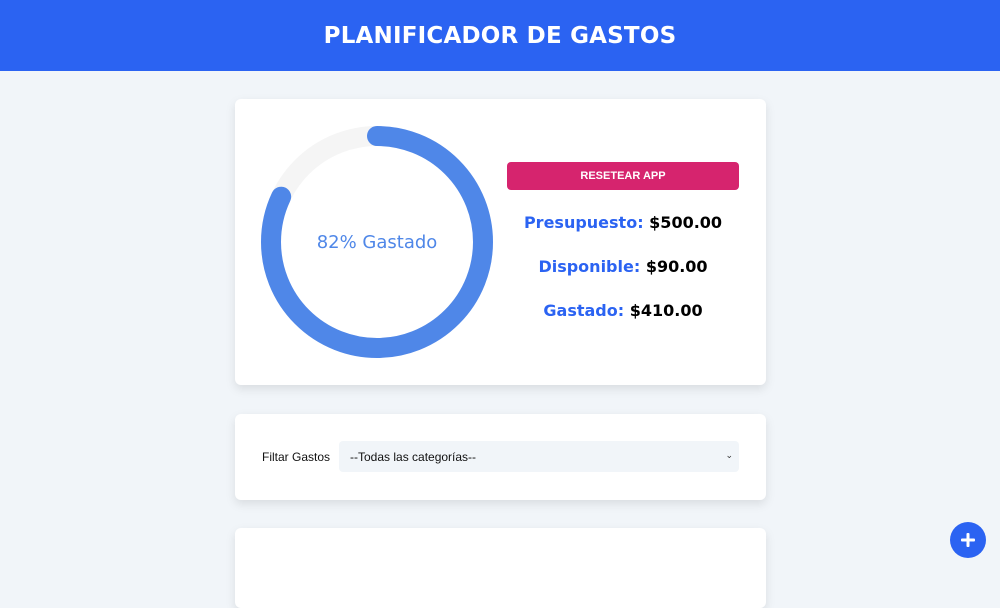 Image resolution: width=1000 pixels, height=608 pixels. I want to click on filter-card: Filtar Gastos --Todas las categorías-- ⌄, so click(500, 457).